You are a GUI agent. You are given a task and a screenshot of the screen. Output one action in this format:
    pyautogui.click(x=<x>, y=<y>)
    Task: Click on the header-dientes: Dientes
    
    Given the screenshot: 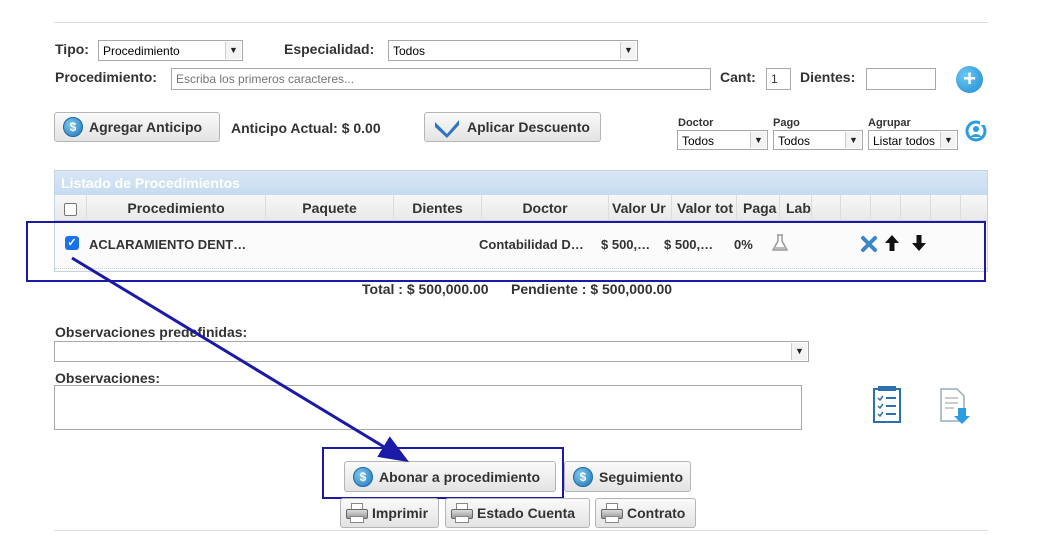 What is the action you would take?
    pyautogui.click(x=438, y=208)
    